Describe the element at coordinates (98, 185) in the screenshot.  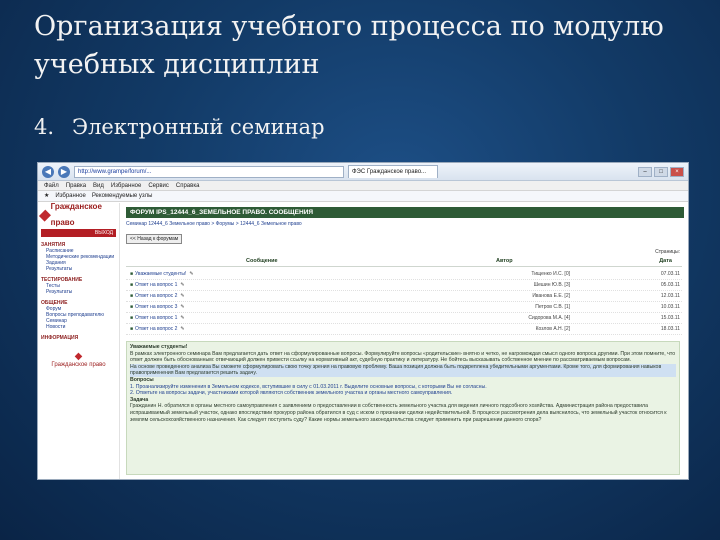
I see `menu-view: Вид` at that location.